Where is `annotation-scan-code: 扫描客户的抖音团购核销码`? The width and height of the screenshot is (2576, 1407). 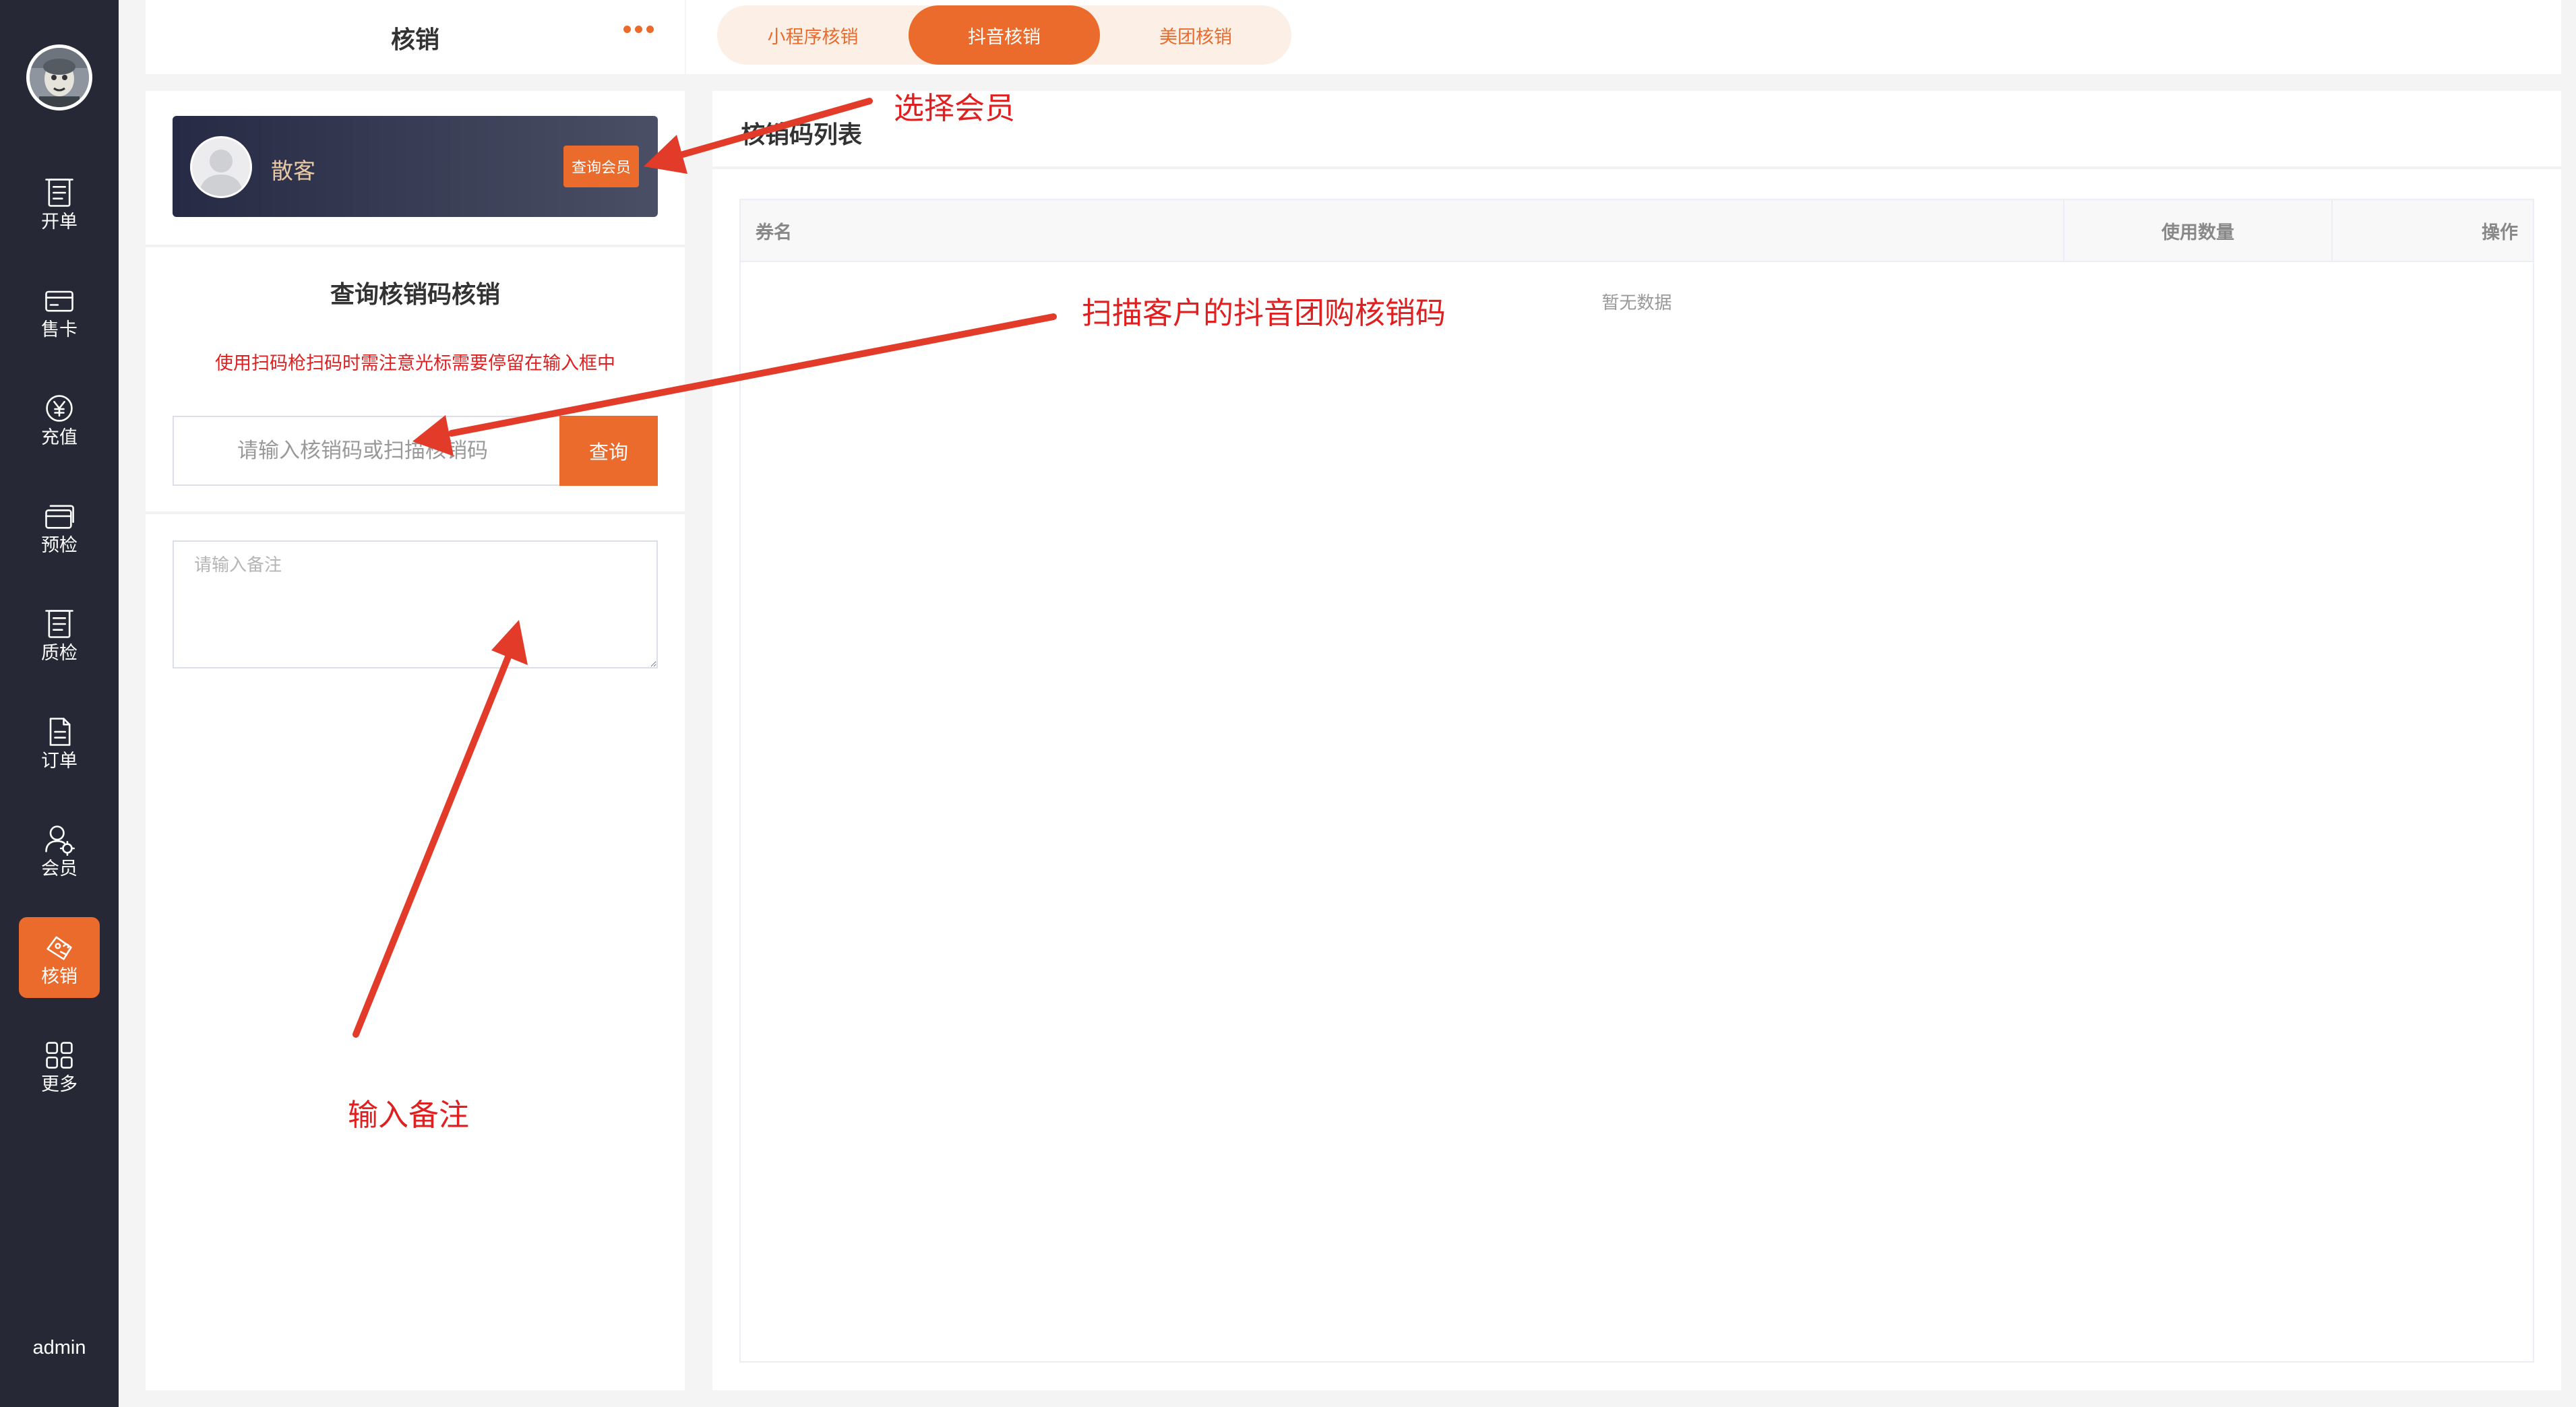
annotation-scan-code: 扫描客户的抖音团购核销码 is located at coordinates (1264, 313).